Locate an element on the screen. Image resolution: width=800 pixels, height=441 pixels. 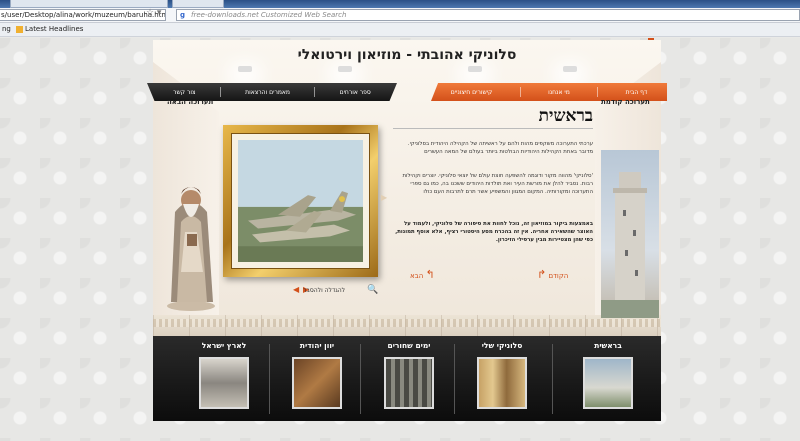
exhibit-photo is located at coordinates (300, 201).